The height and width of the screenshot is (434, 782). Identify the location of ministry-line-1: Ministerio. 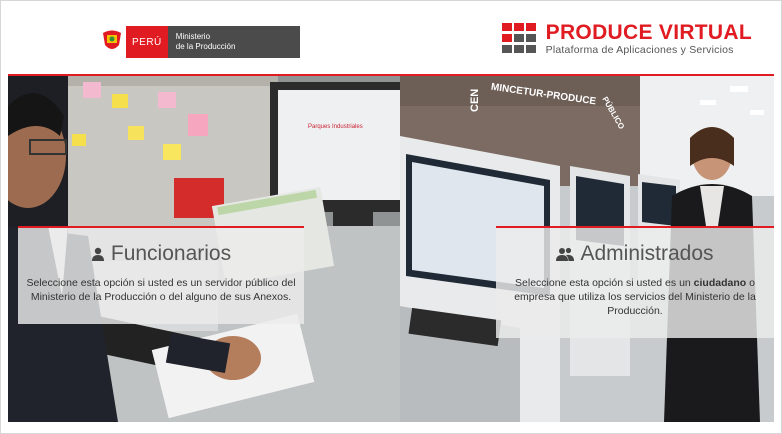
(193, 36).